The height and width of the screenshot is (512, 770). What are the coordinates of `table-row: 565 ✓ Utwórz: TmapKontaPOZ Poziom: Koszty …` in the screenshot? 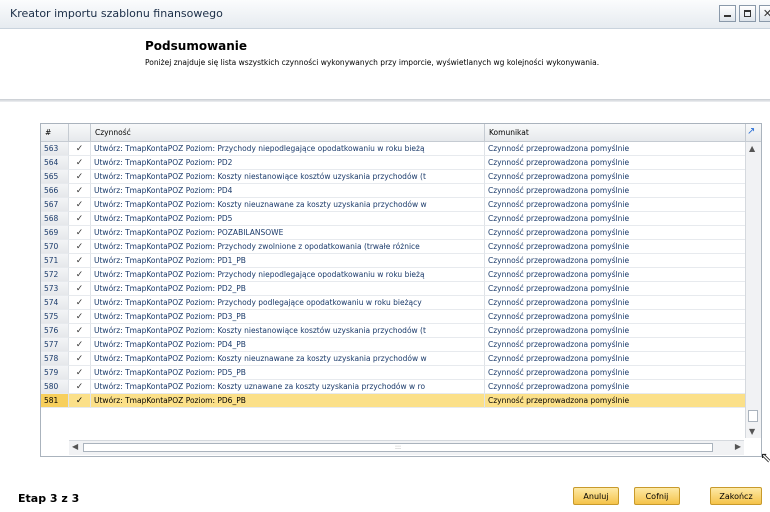 It's located at (393, 177).